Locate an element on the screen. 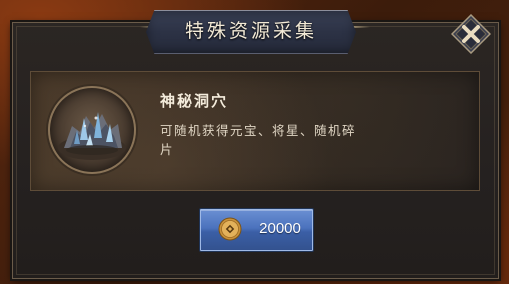 The image size is (509, 284). mysterious-cave-icon is located at coordinates (92, 130).